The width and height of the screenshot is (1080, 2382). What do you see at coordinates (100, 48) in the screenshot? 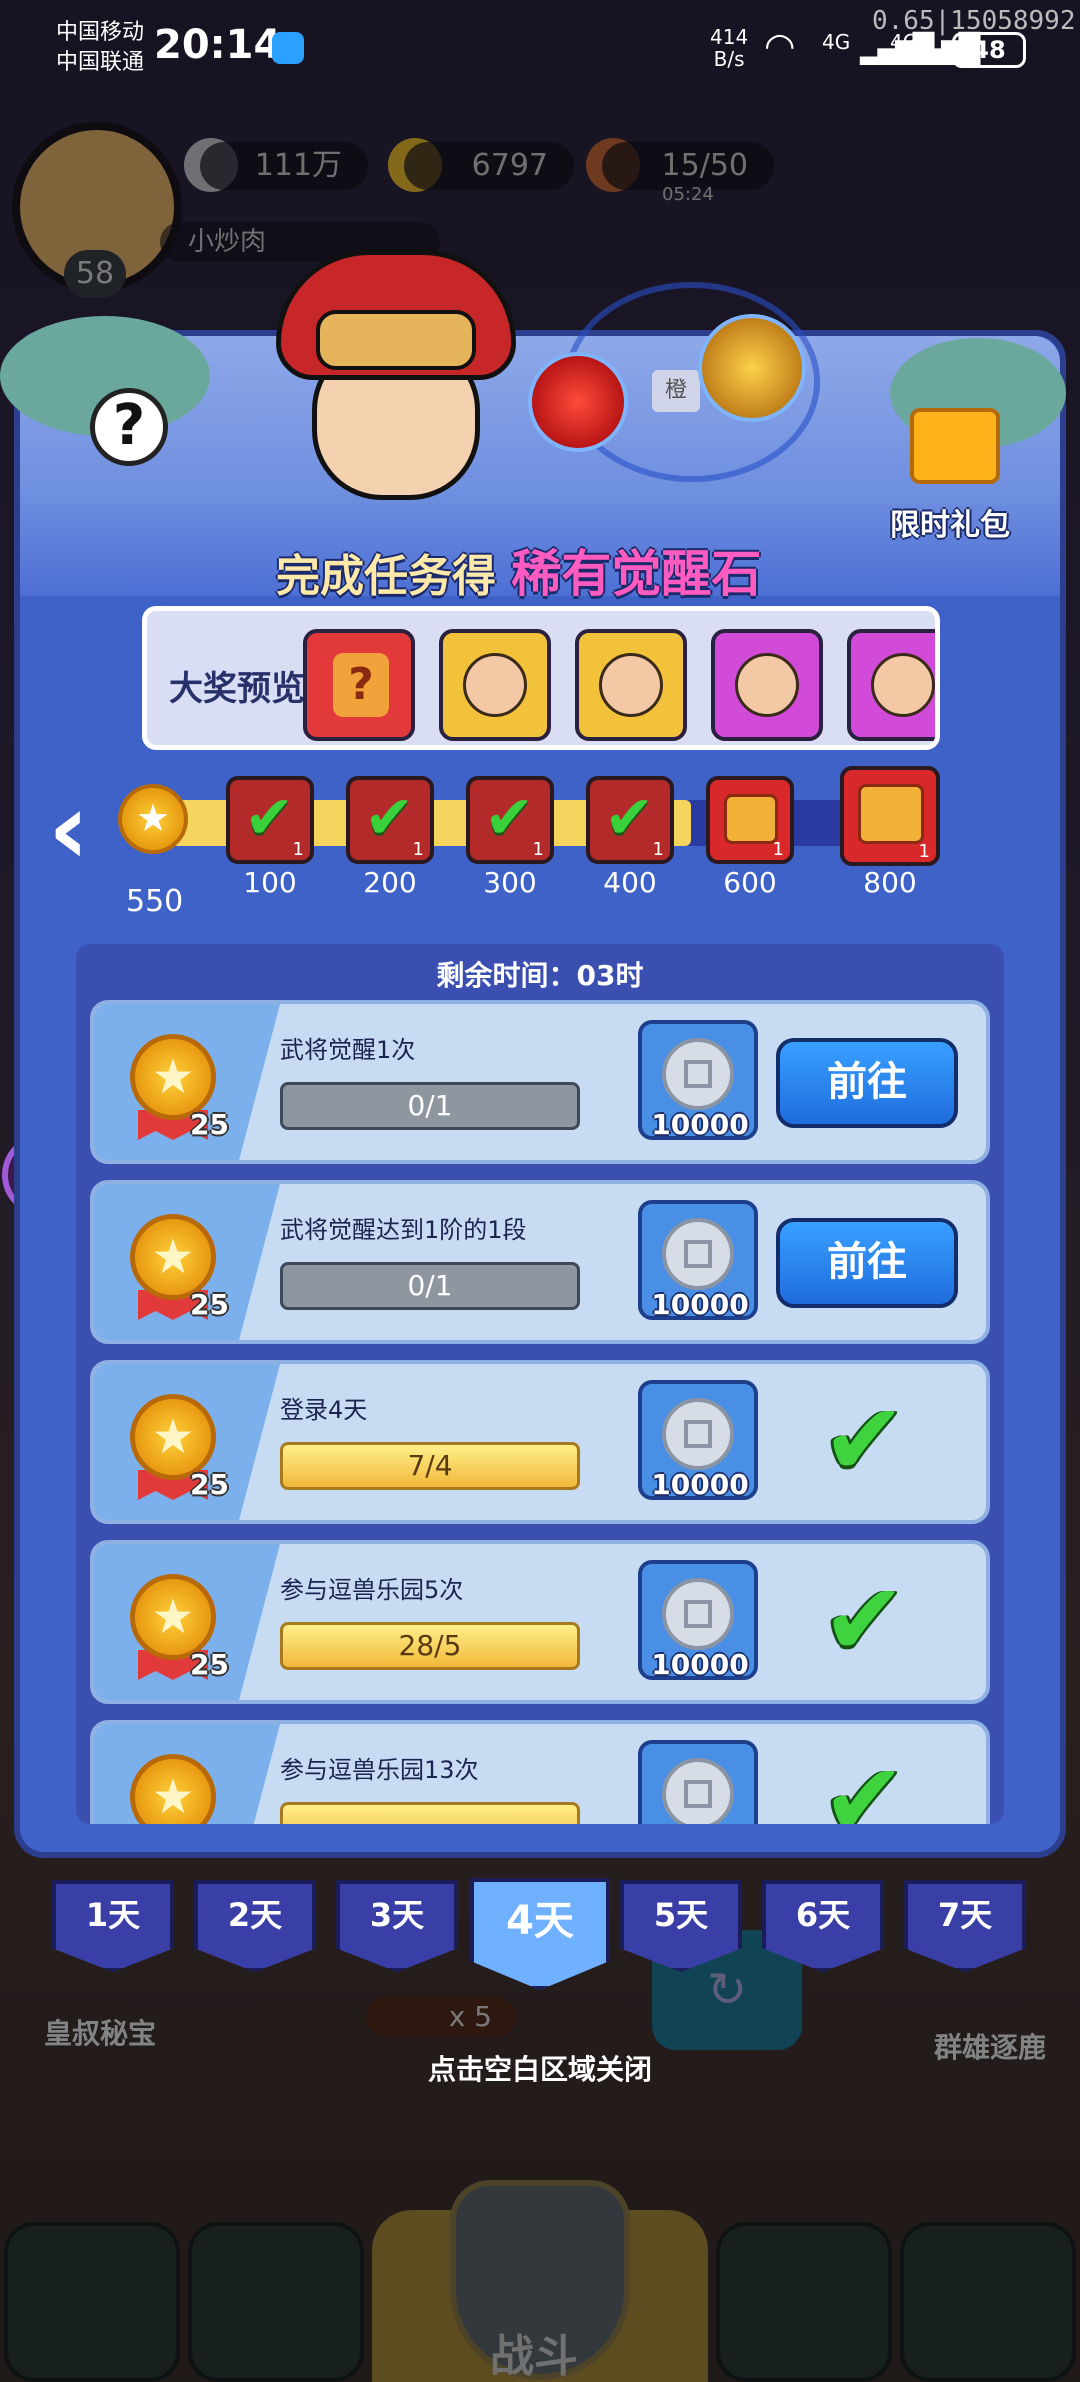
I see `carrier-labels: 中国移动 中国联通` at bounding box center [100, 48].